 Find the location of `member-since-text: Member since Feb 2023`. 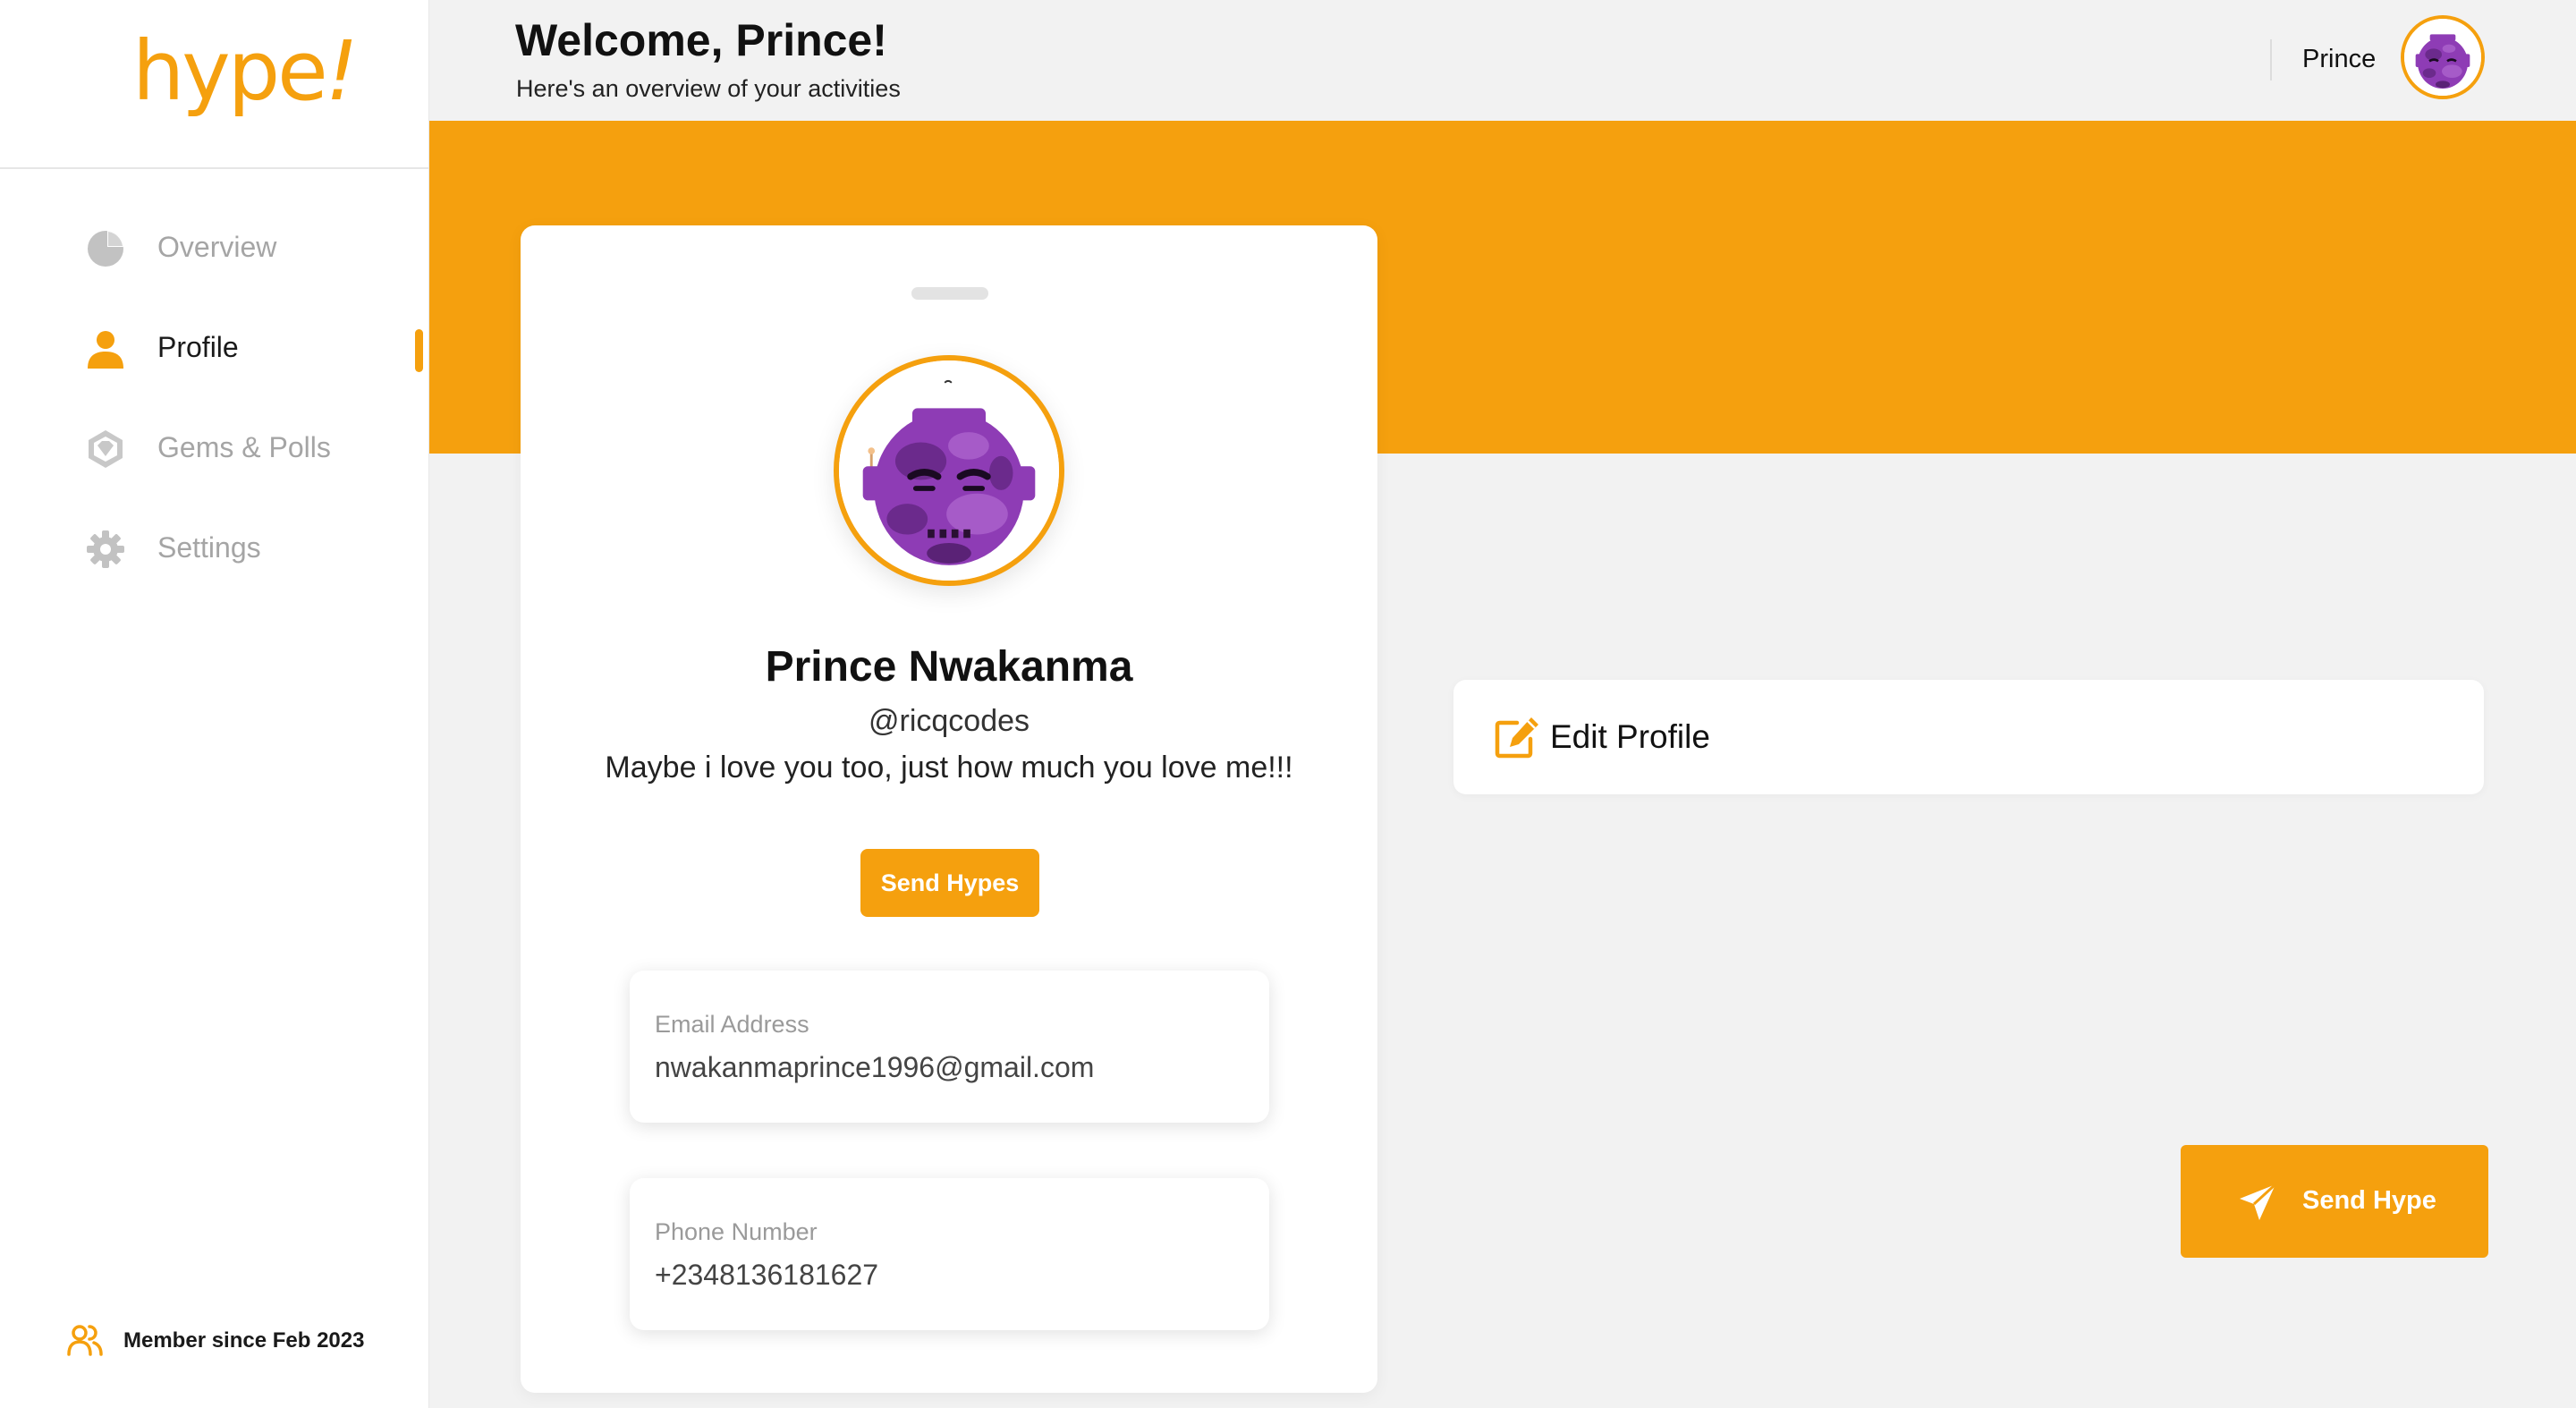

member-since-text: Member since Feb 2023 is located at coordinates (244, 1340).